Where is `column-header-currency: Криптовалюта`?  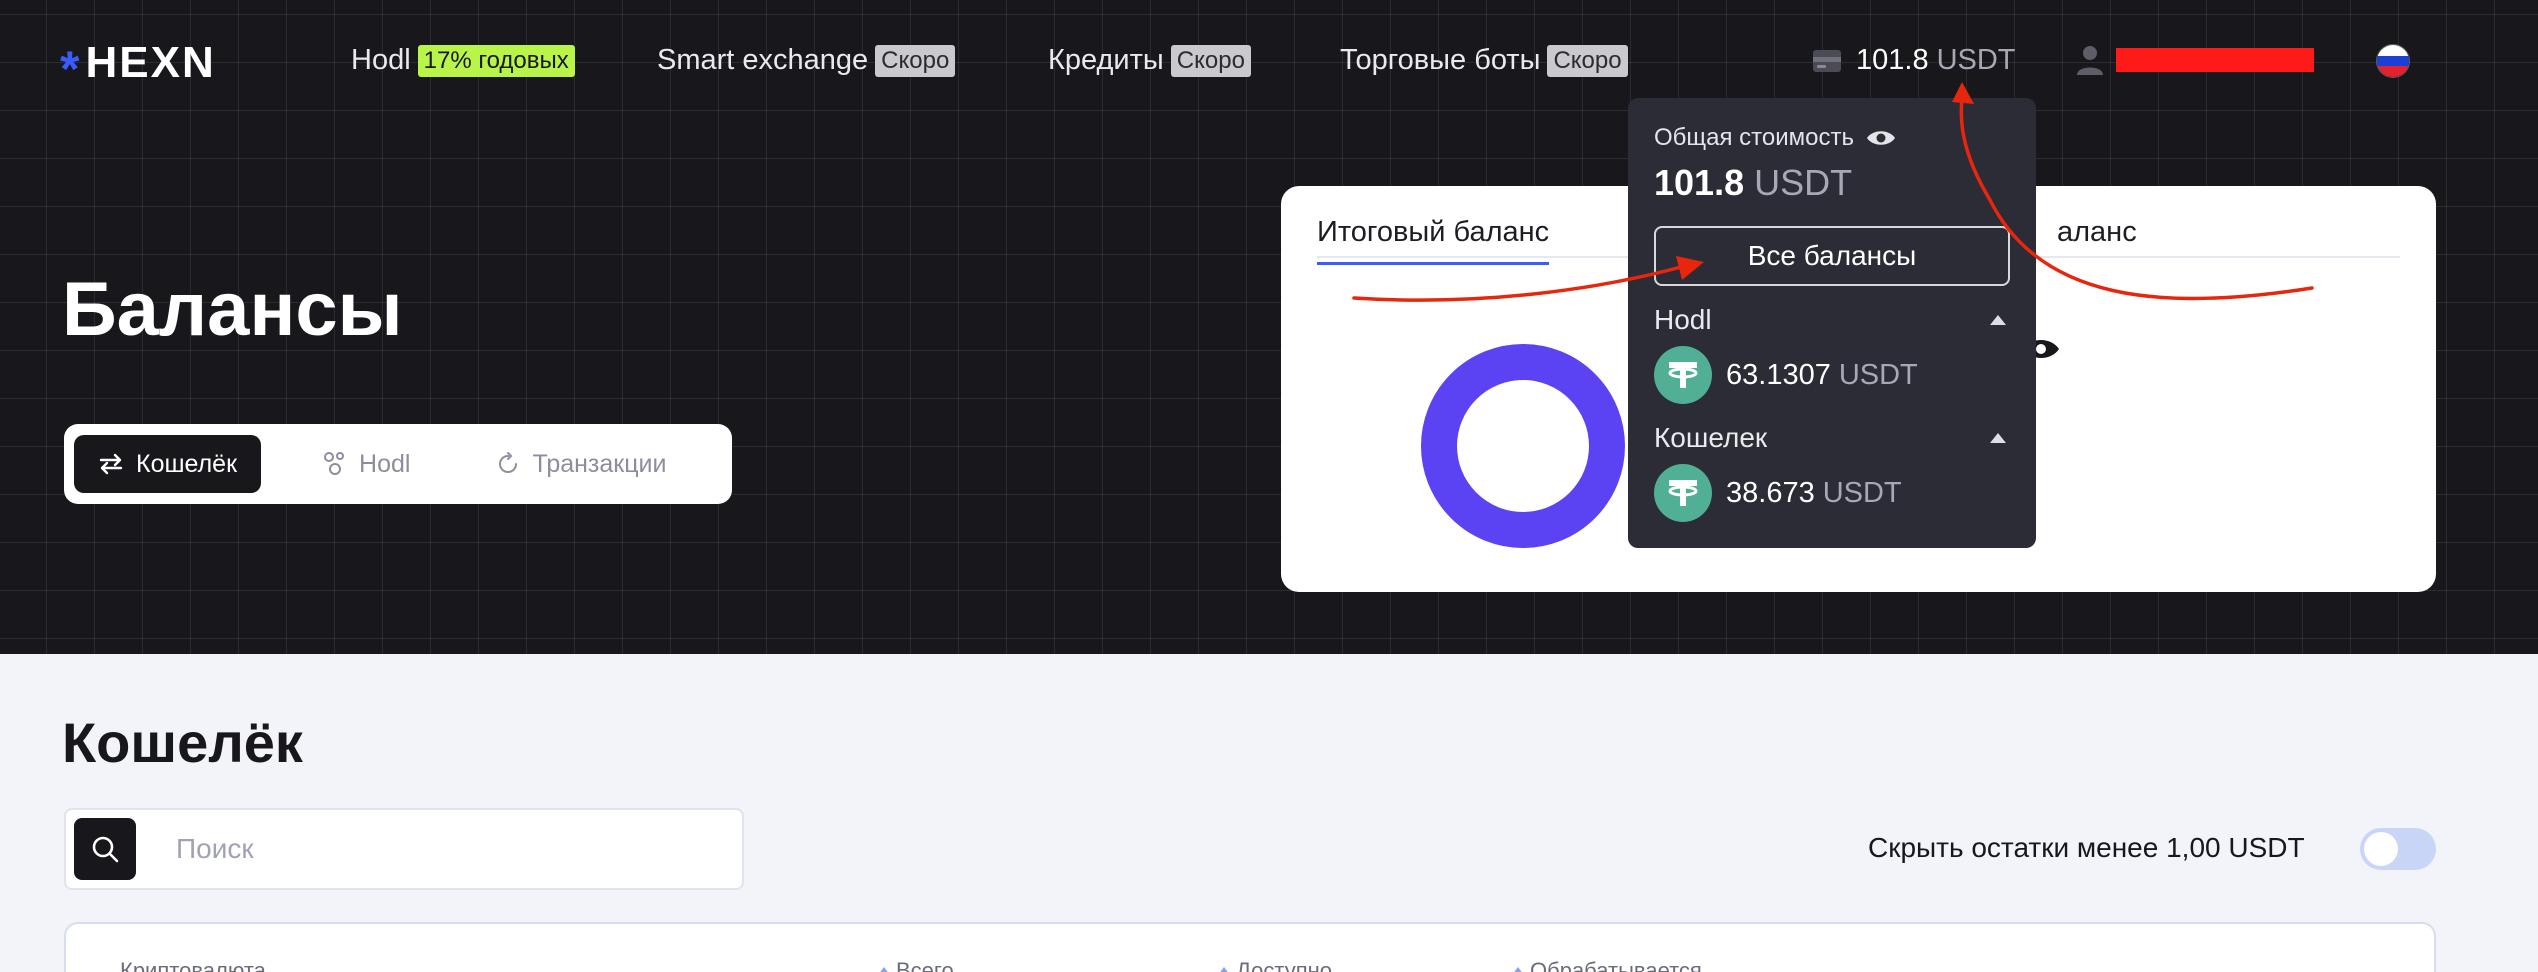 column-header-currency: Криптовалюта is located at coordinates (193, 965).